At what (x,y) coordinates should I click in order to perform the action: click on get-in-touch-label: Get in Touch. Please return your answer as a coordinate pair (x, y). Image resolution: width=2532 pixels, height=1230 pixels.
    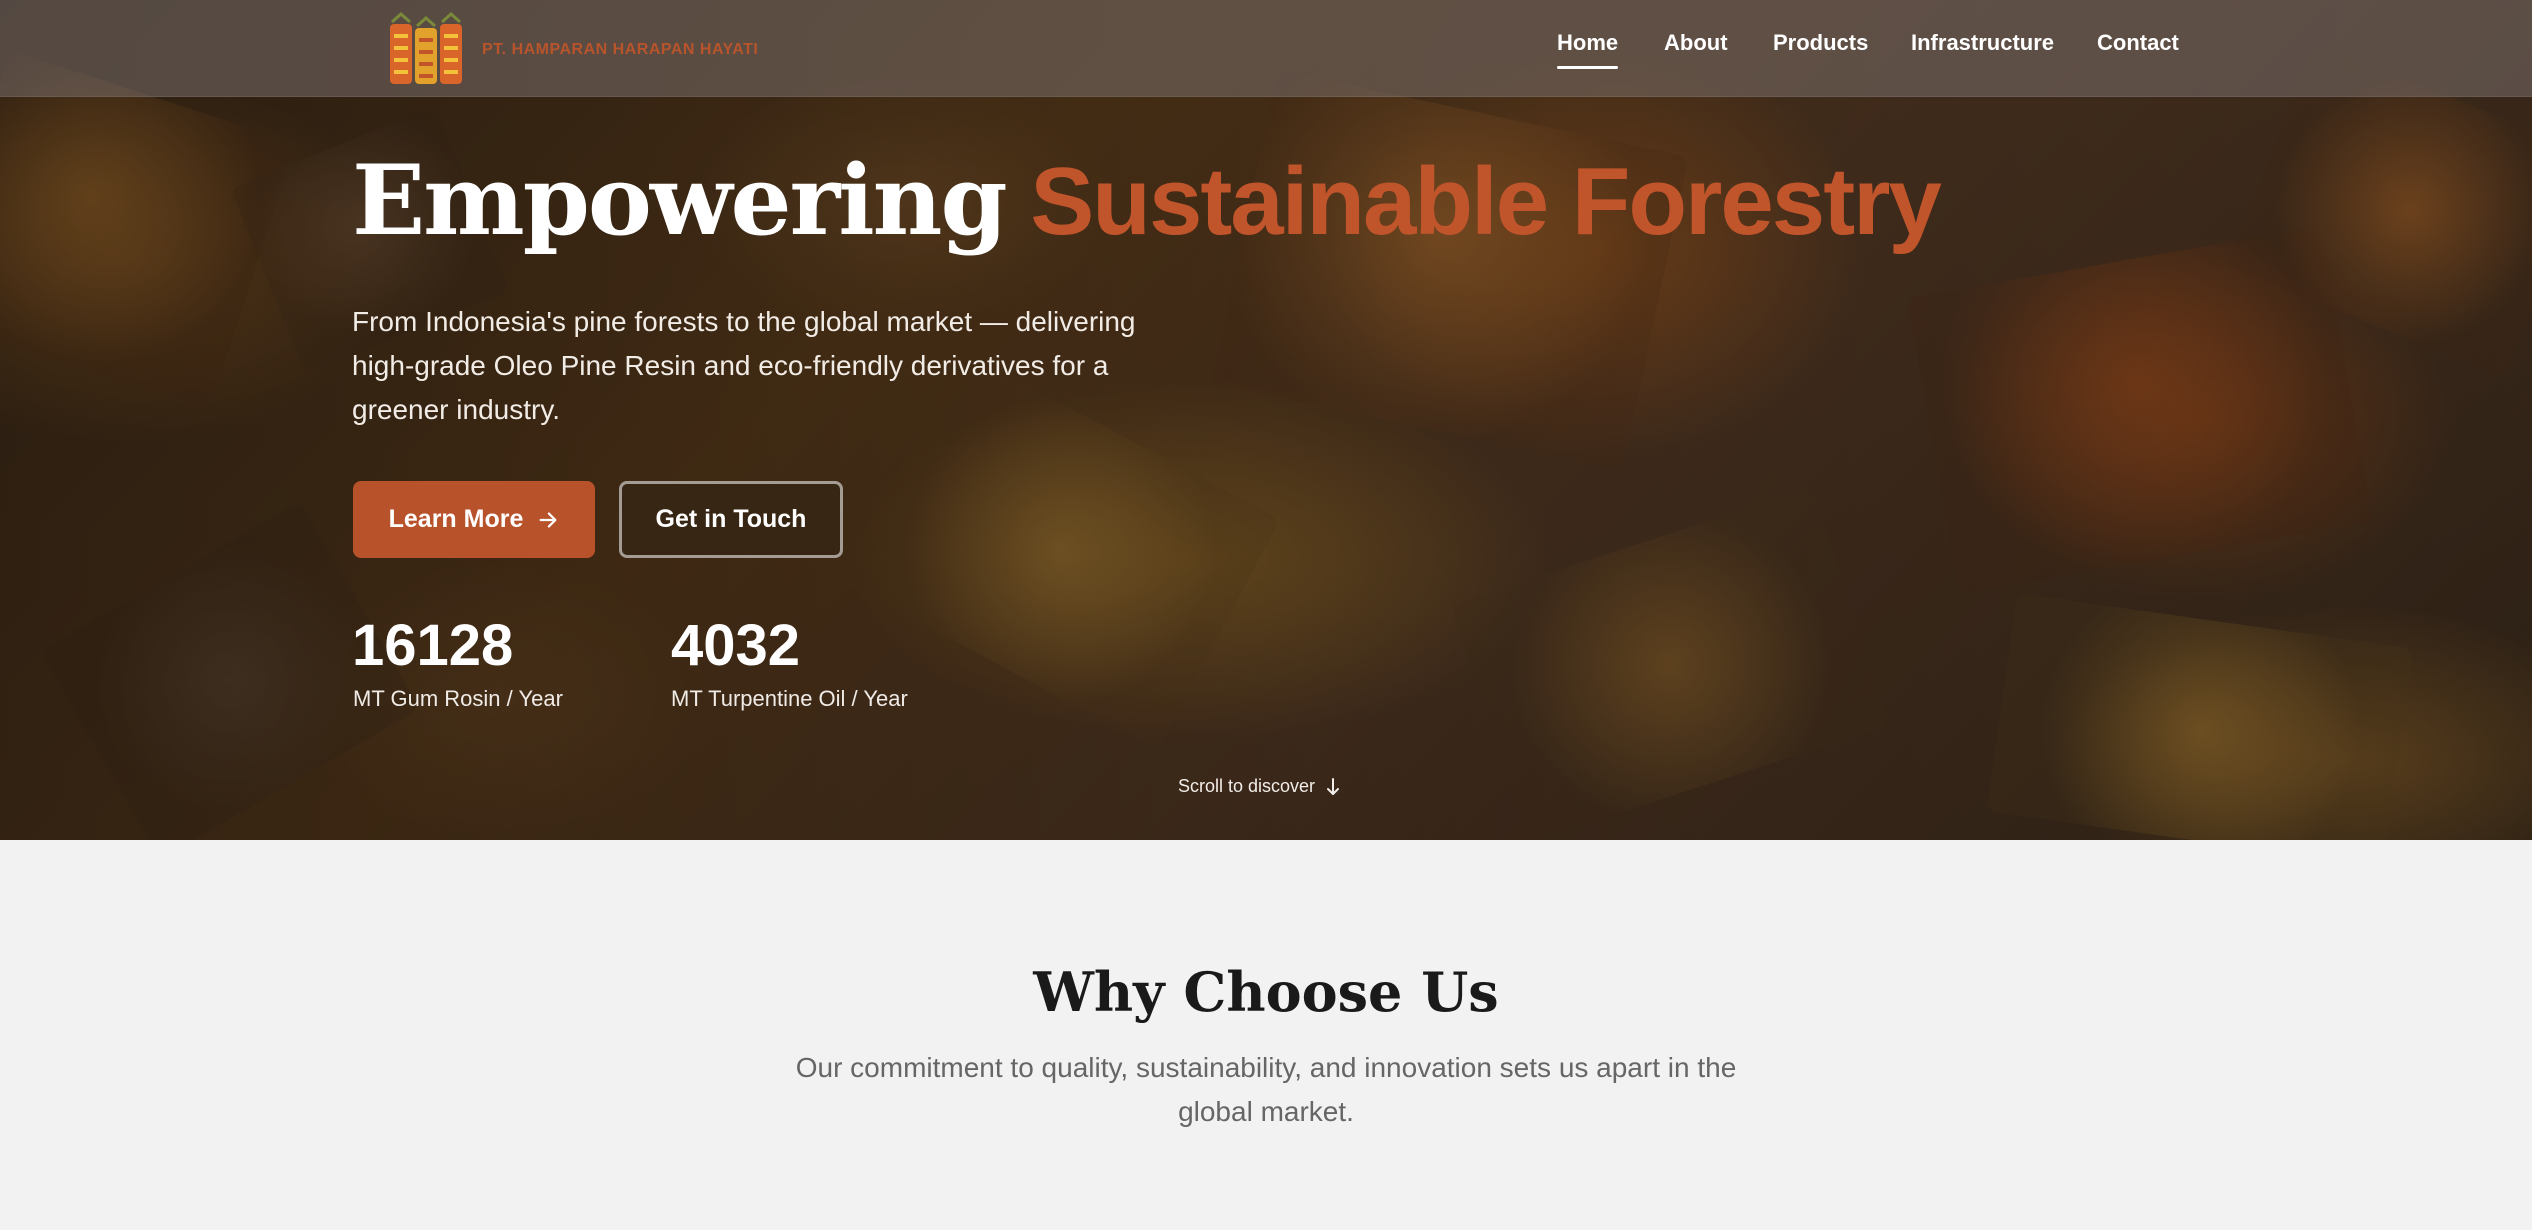
    Looking at the image, I should click on (731, 519).